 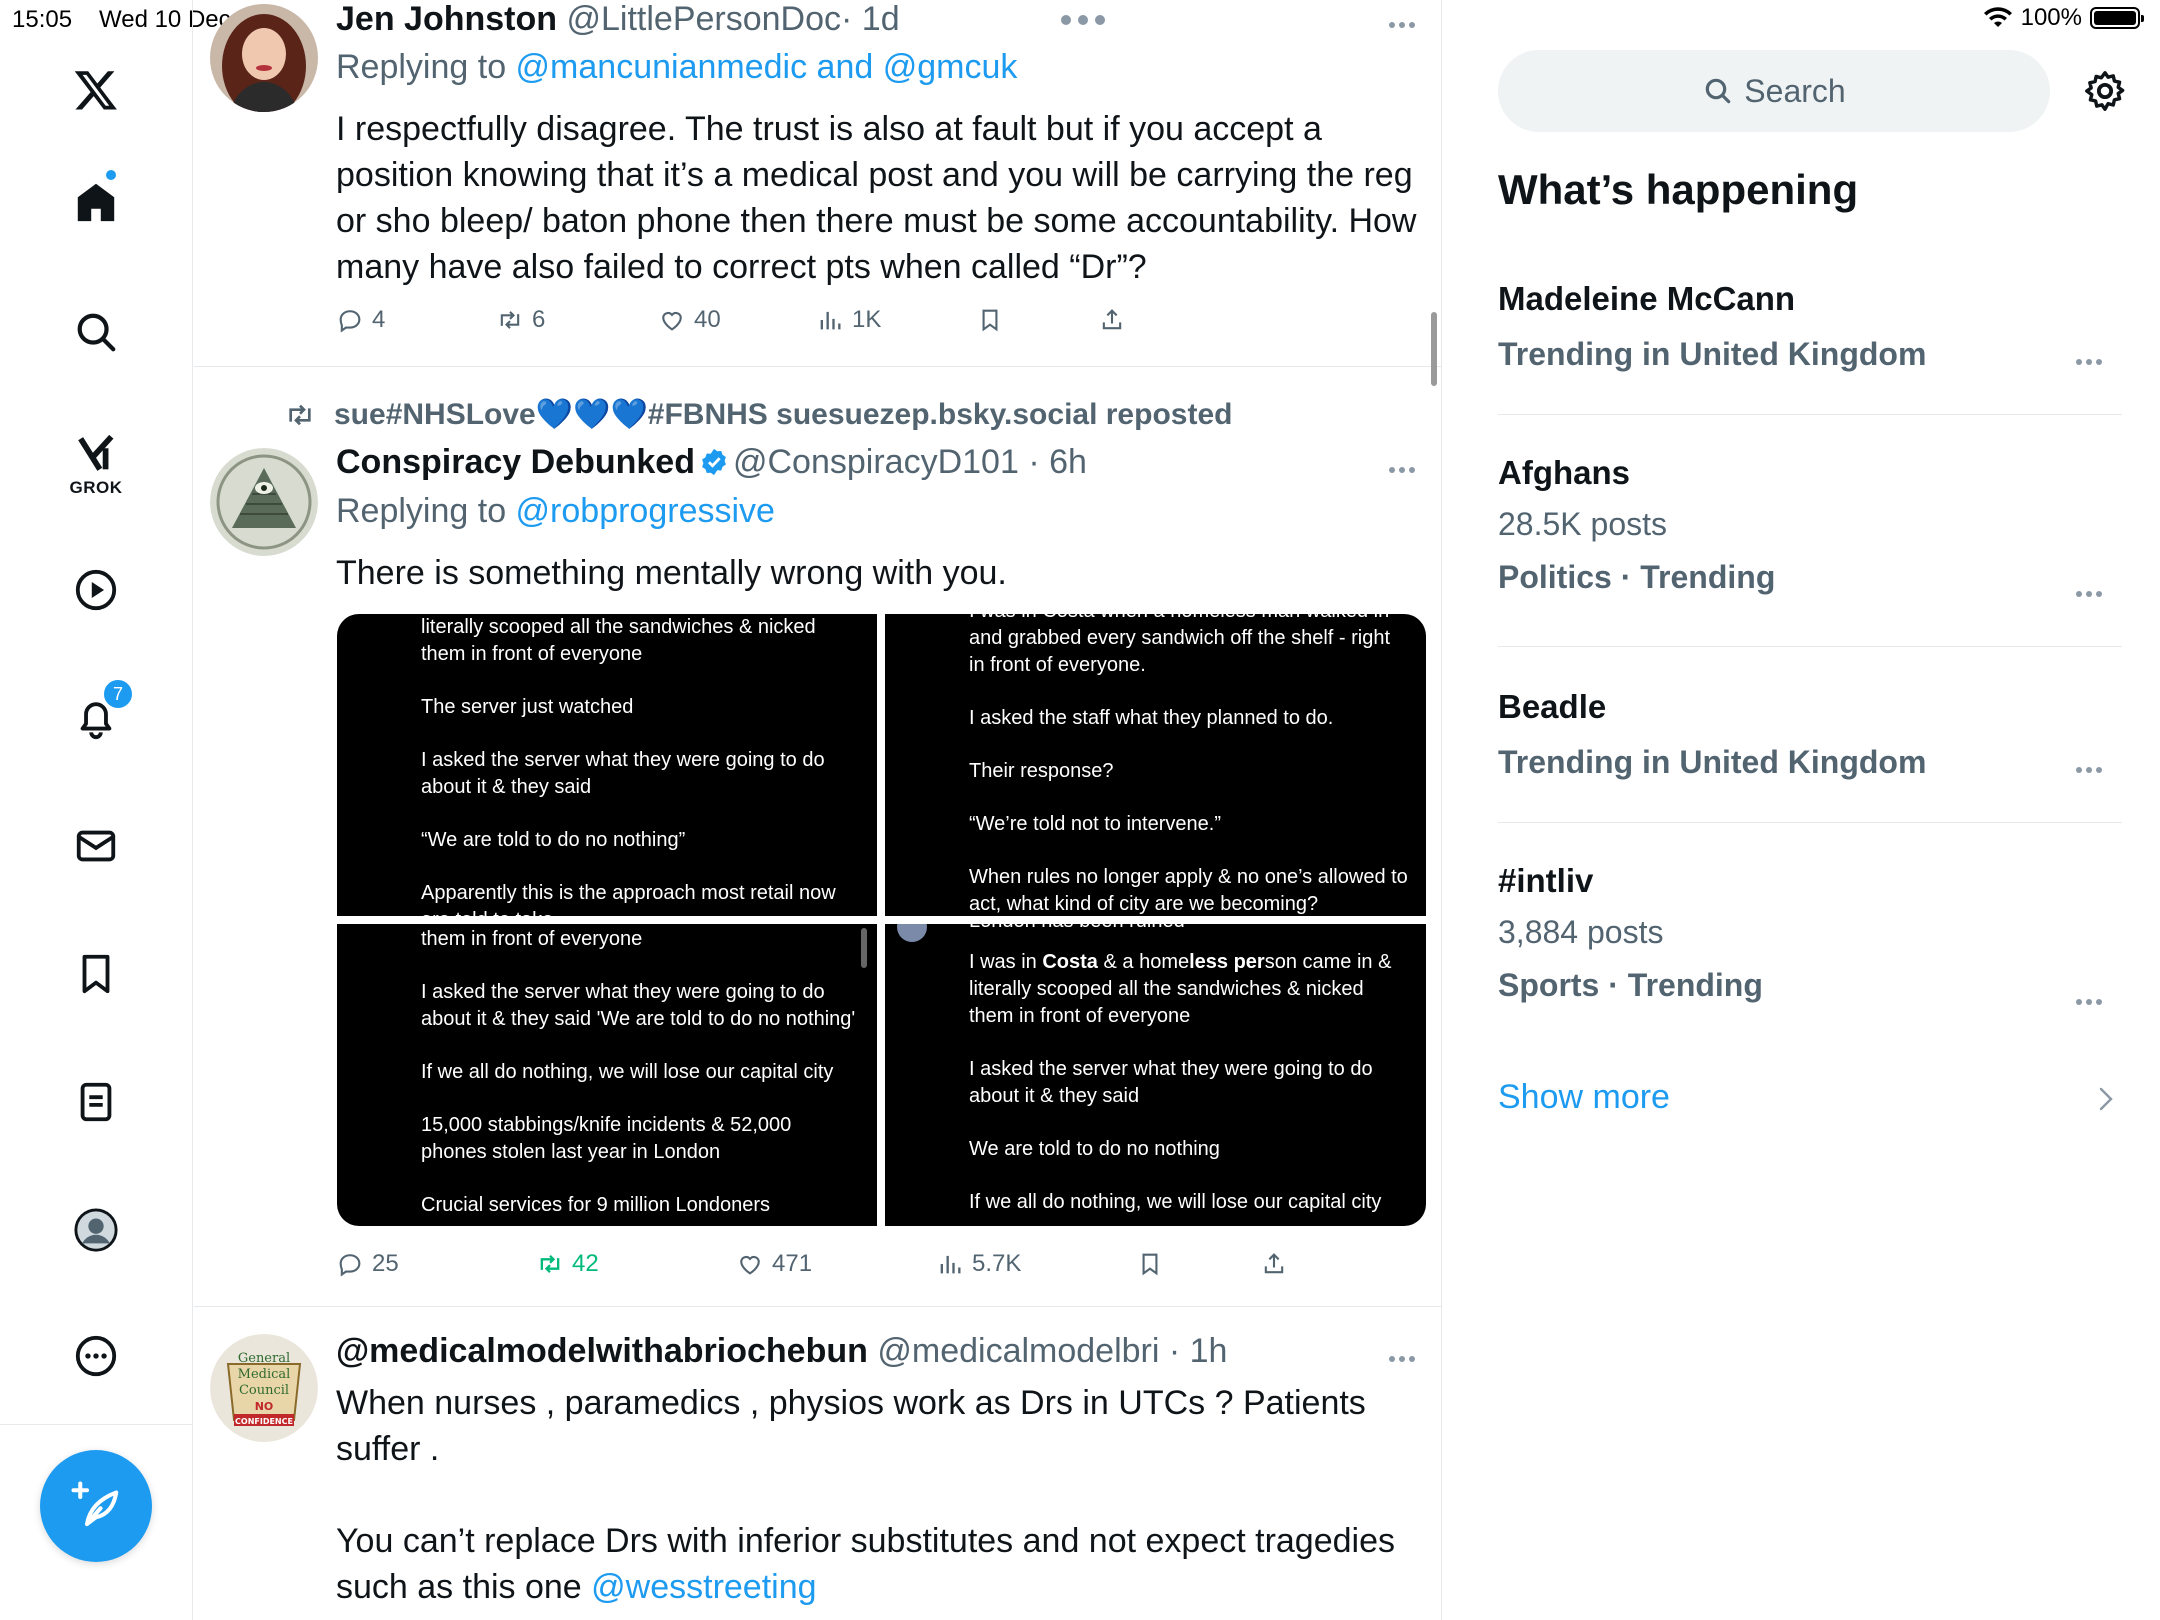 I want to click on avatar-text: NO, so click(x=264, y=1406).